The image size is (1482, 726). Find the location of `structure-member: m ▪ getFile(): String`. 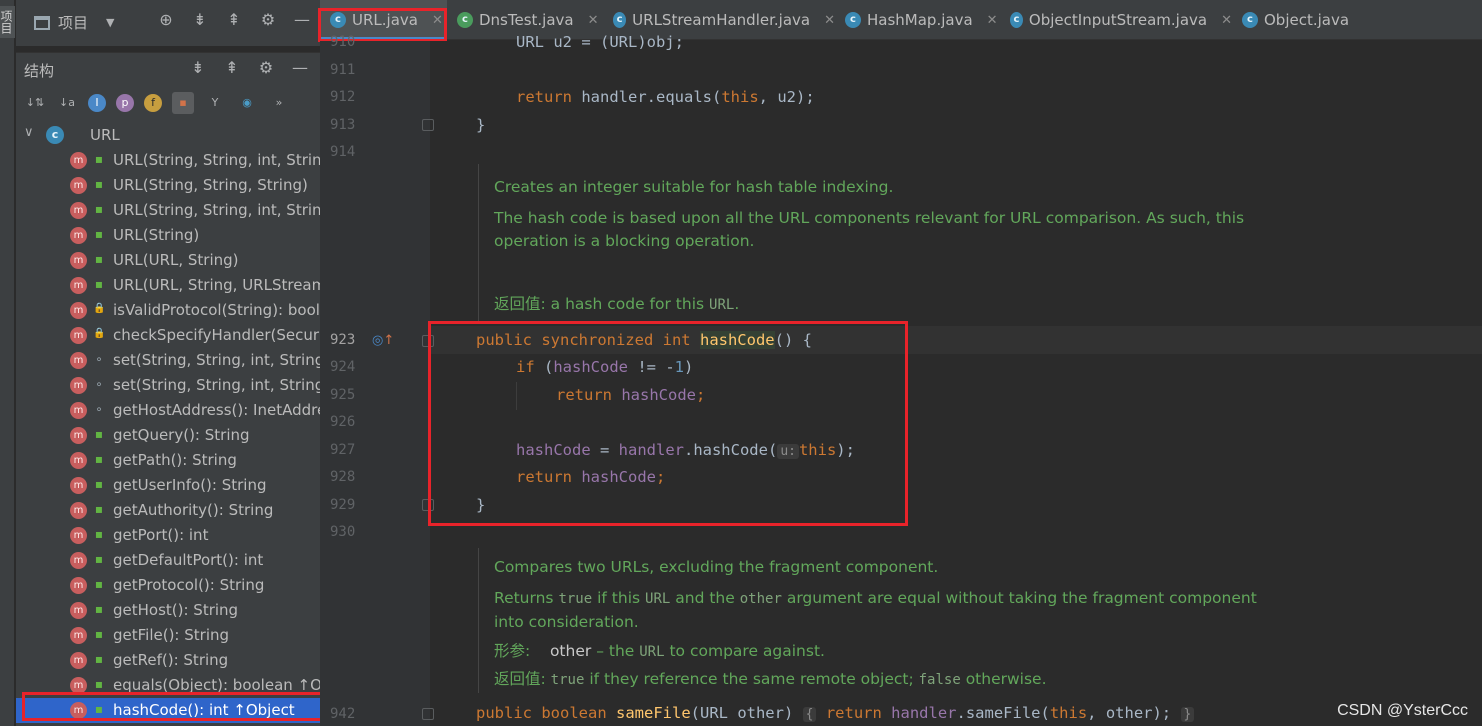

structure-member: m ▪ getFile(): String is located at coordinates (168, 635).